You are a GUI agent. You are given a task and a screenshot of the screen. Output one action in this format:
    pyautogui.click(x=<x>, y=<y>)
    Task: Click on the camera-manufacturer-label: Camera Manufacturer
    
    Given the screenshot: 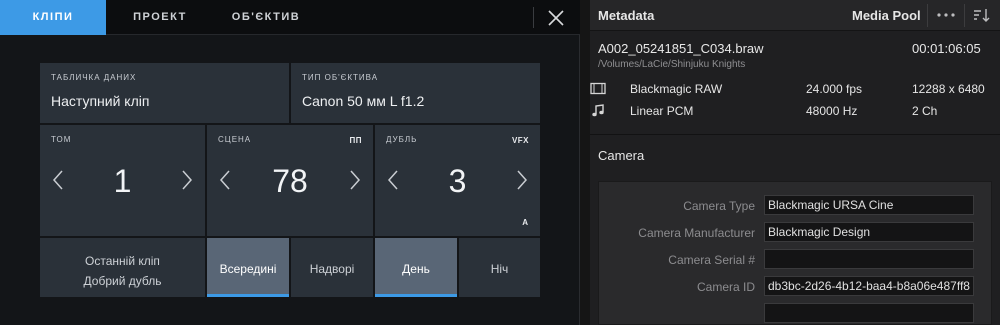 What is the action you would take?
    pyautogui.click(x=696, y=233)
    